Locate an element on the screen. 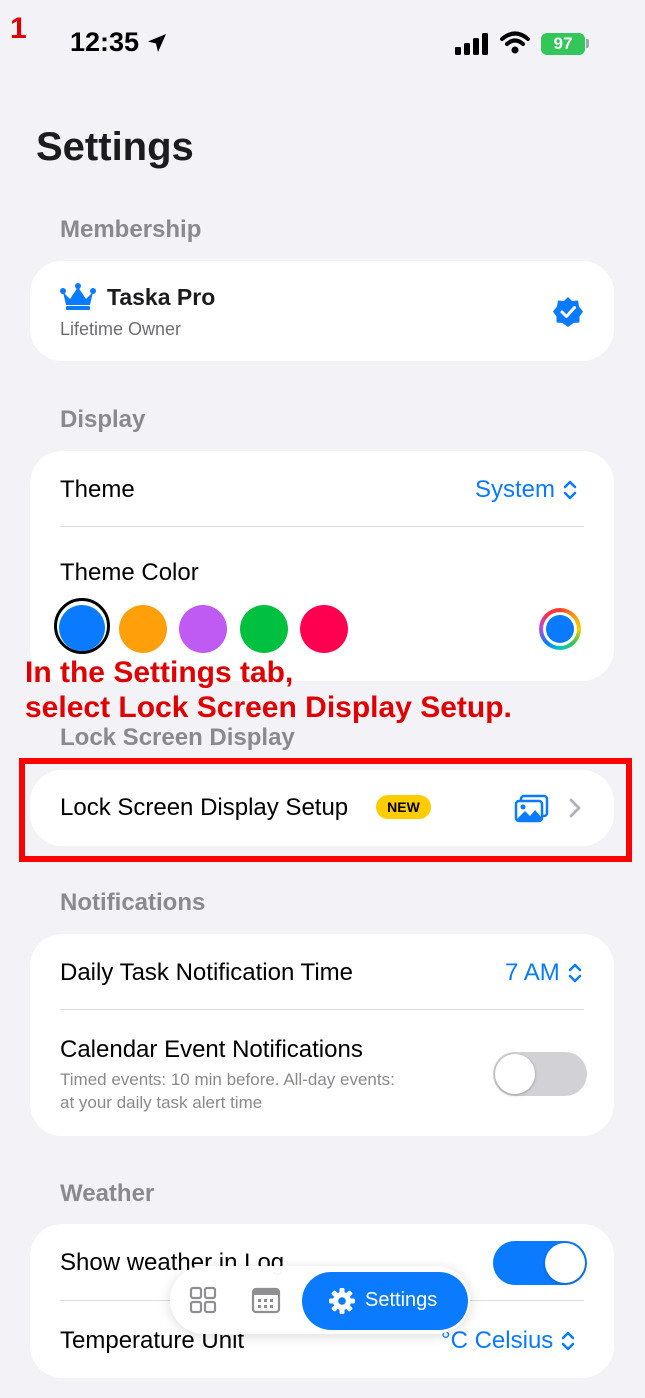 The image size is (645, 1398). calendar-notifications-toggle is located at coordinates (540, 1074).